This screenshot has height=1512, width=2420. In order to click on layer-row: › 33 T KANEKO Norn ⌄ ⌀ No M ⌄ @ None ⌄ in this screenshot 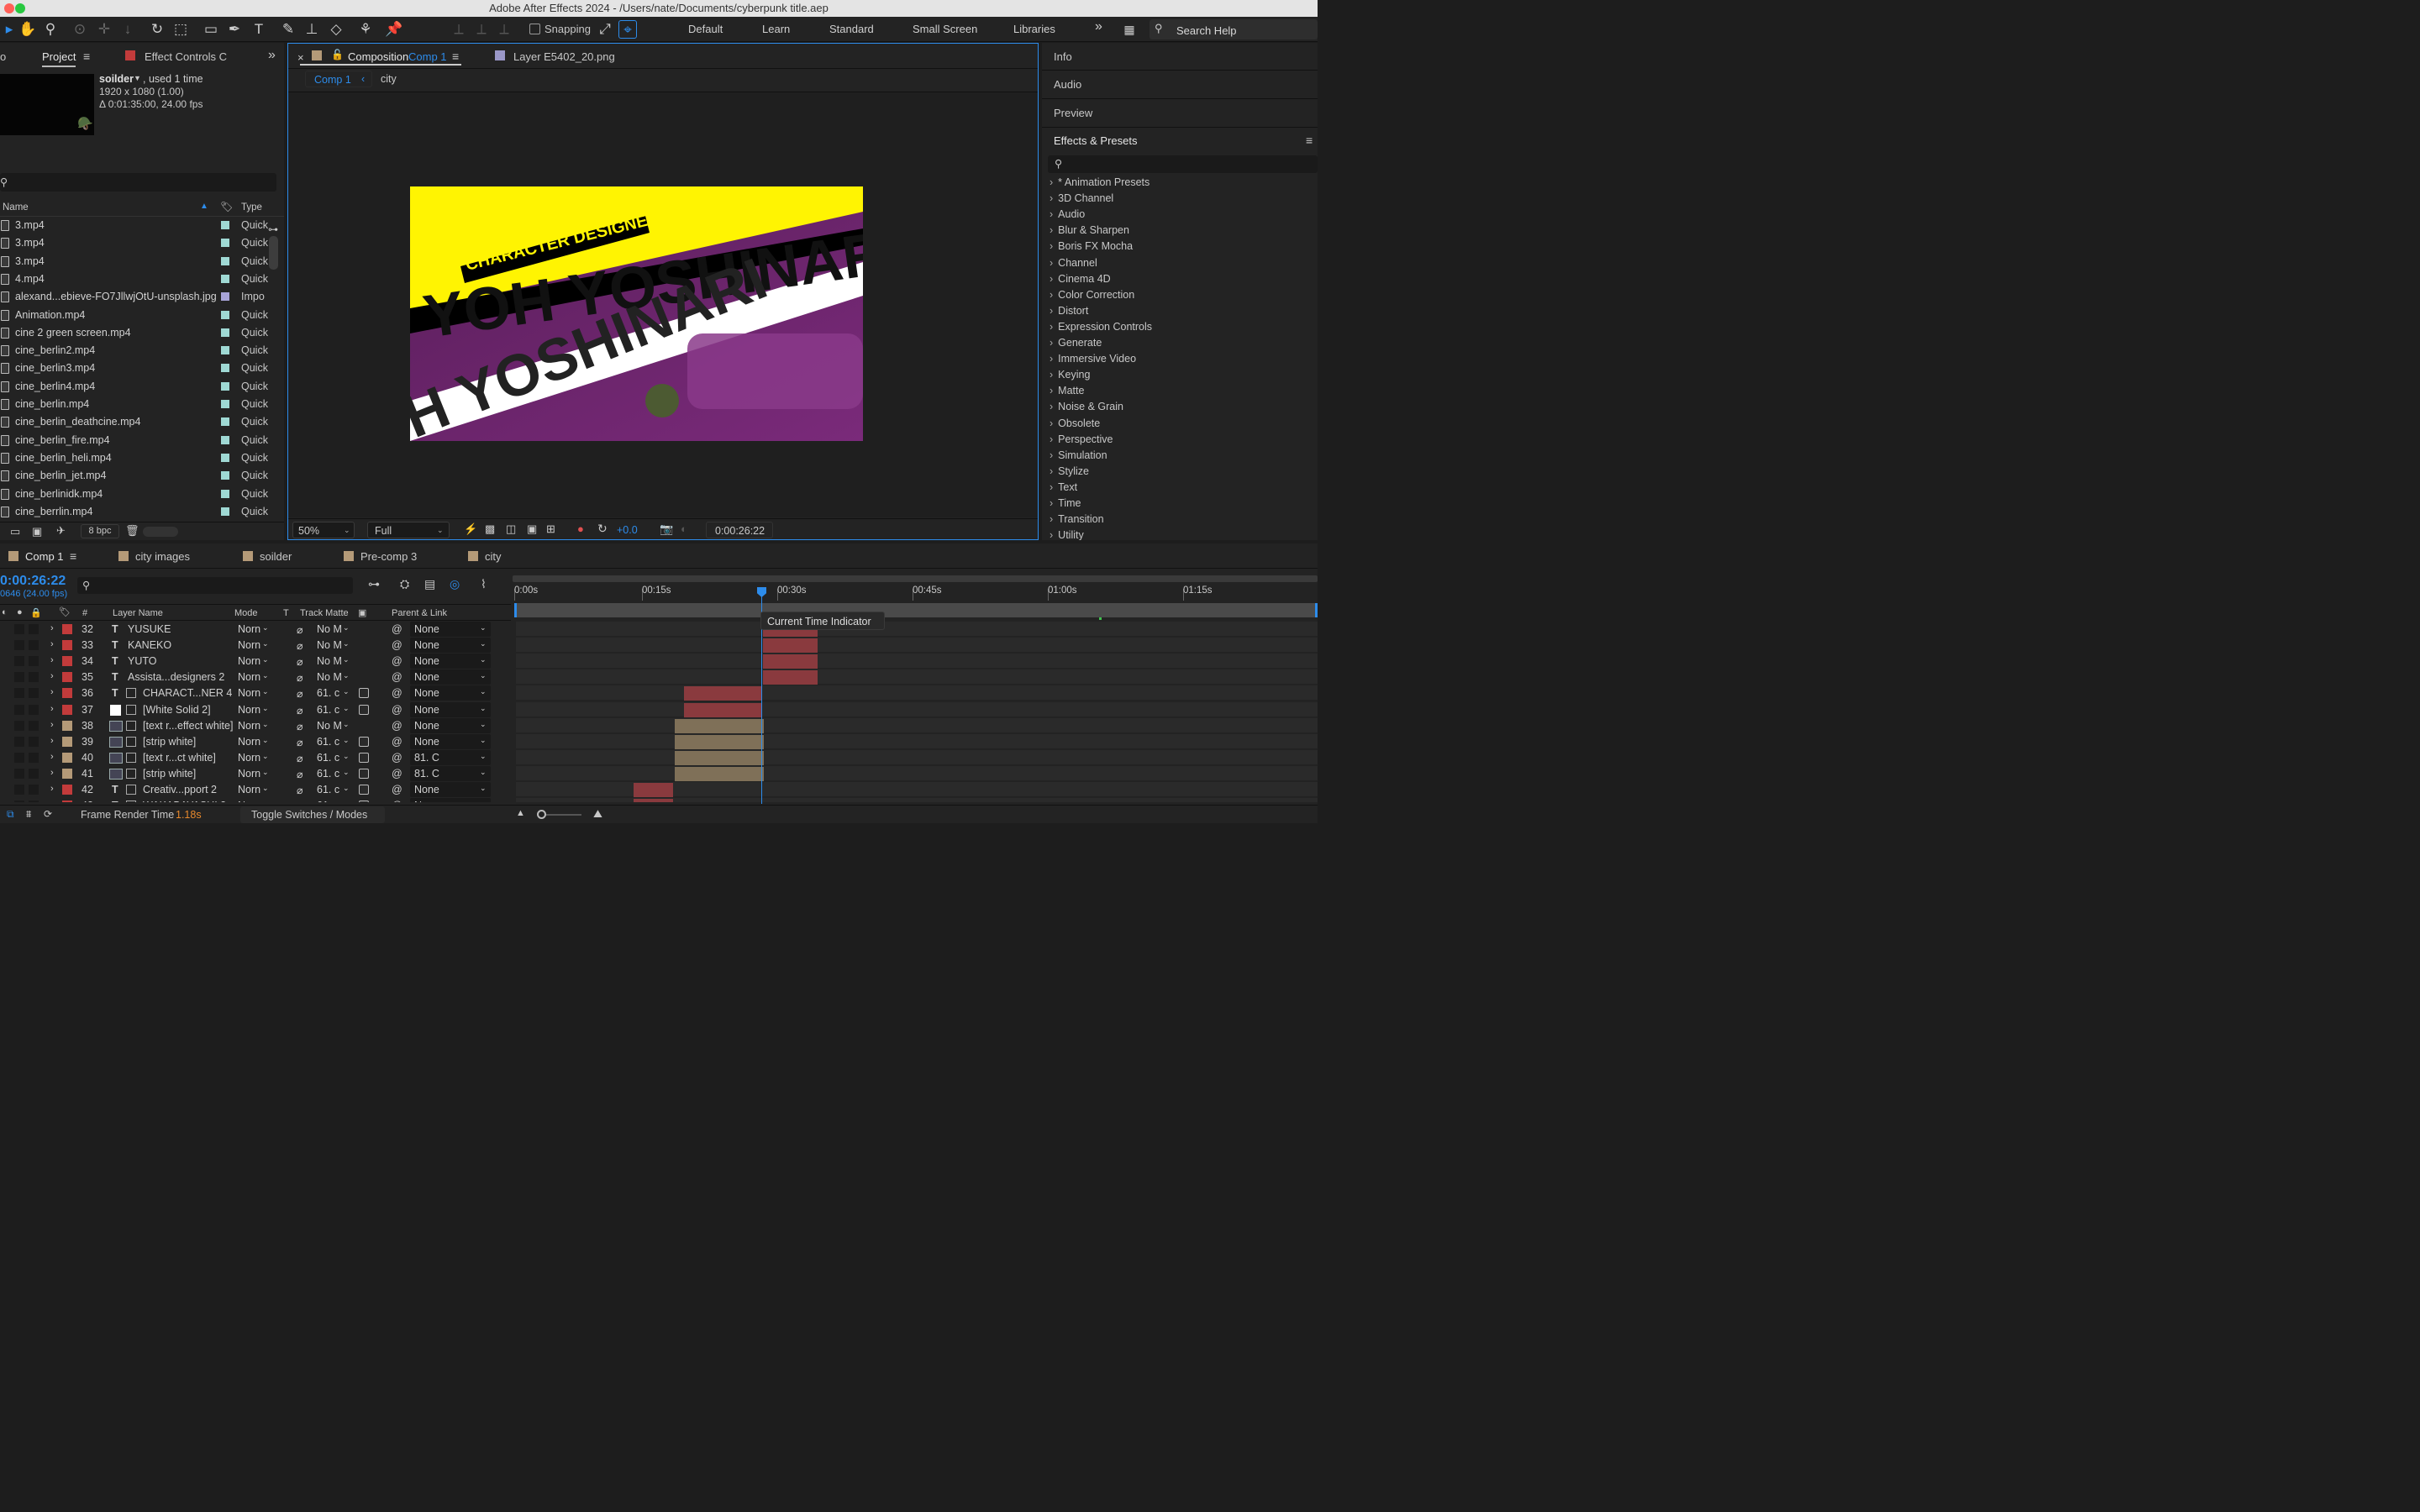, I will do `click(255, 646)`.